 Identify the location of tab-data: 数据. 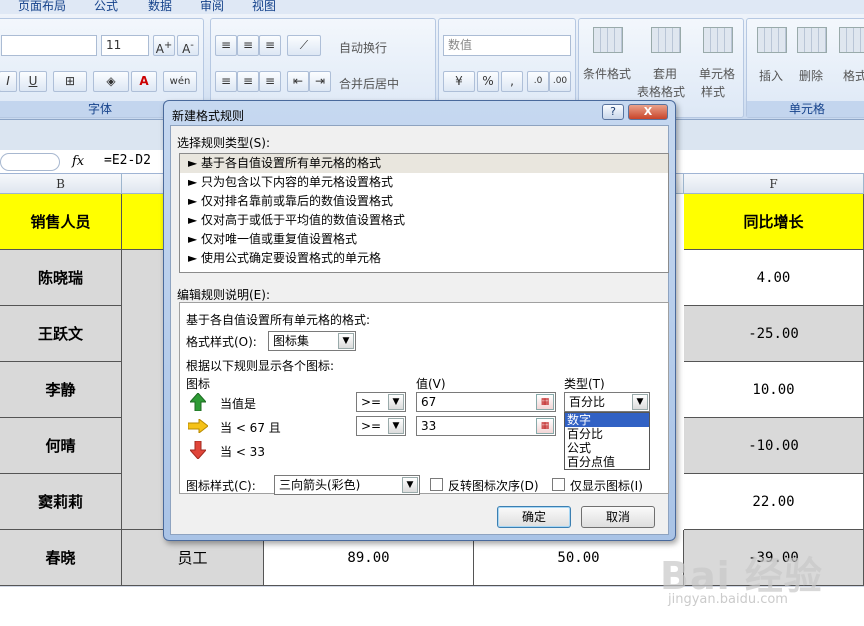
(160, 7).